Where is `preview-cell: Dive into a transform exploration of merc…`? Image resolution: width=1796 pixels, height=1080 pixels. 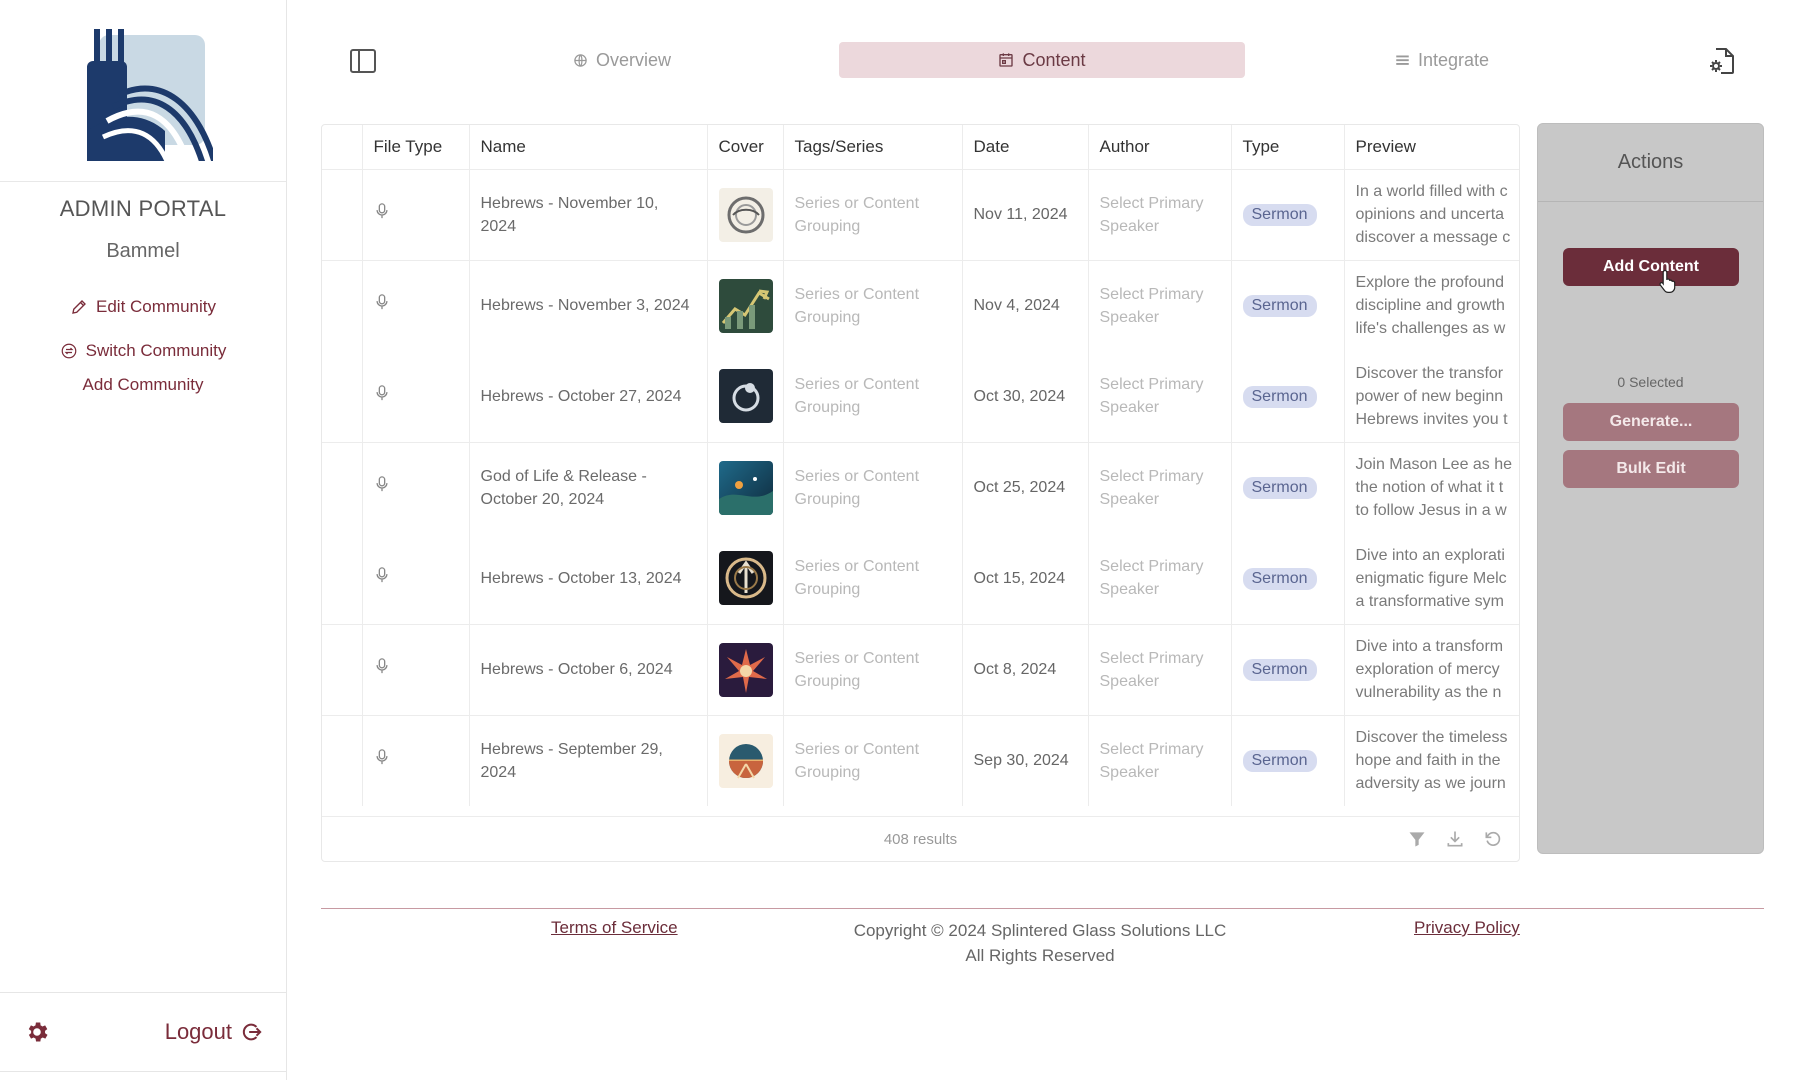
preview-cell: Dive into a transform exploration of merc… is located at coordinates (1431, 669).